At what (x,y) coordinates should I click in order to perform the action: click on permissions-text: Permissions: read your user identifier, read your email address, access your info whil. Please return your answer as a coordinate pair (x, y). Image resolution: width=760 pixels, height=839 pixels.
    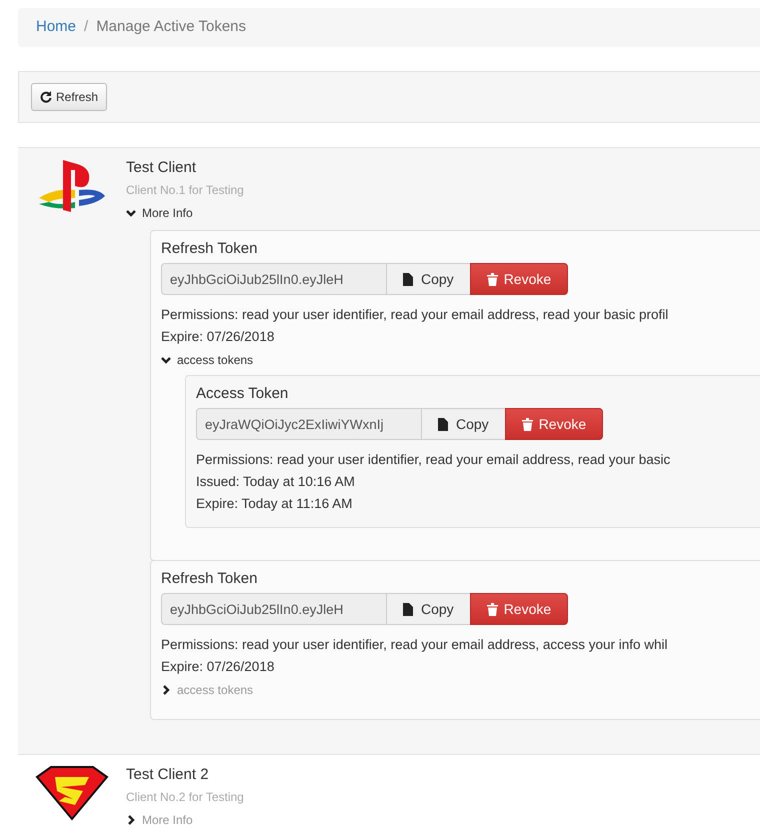
    Looking at the image, I should click on (414, 645).